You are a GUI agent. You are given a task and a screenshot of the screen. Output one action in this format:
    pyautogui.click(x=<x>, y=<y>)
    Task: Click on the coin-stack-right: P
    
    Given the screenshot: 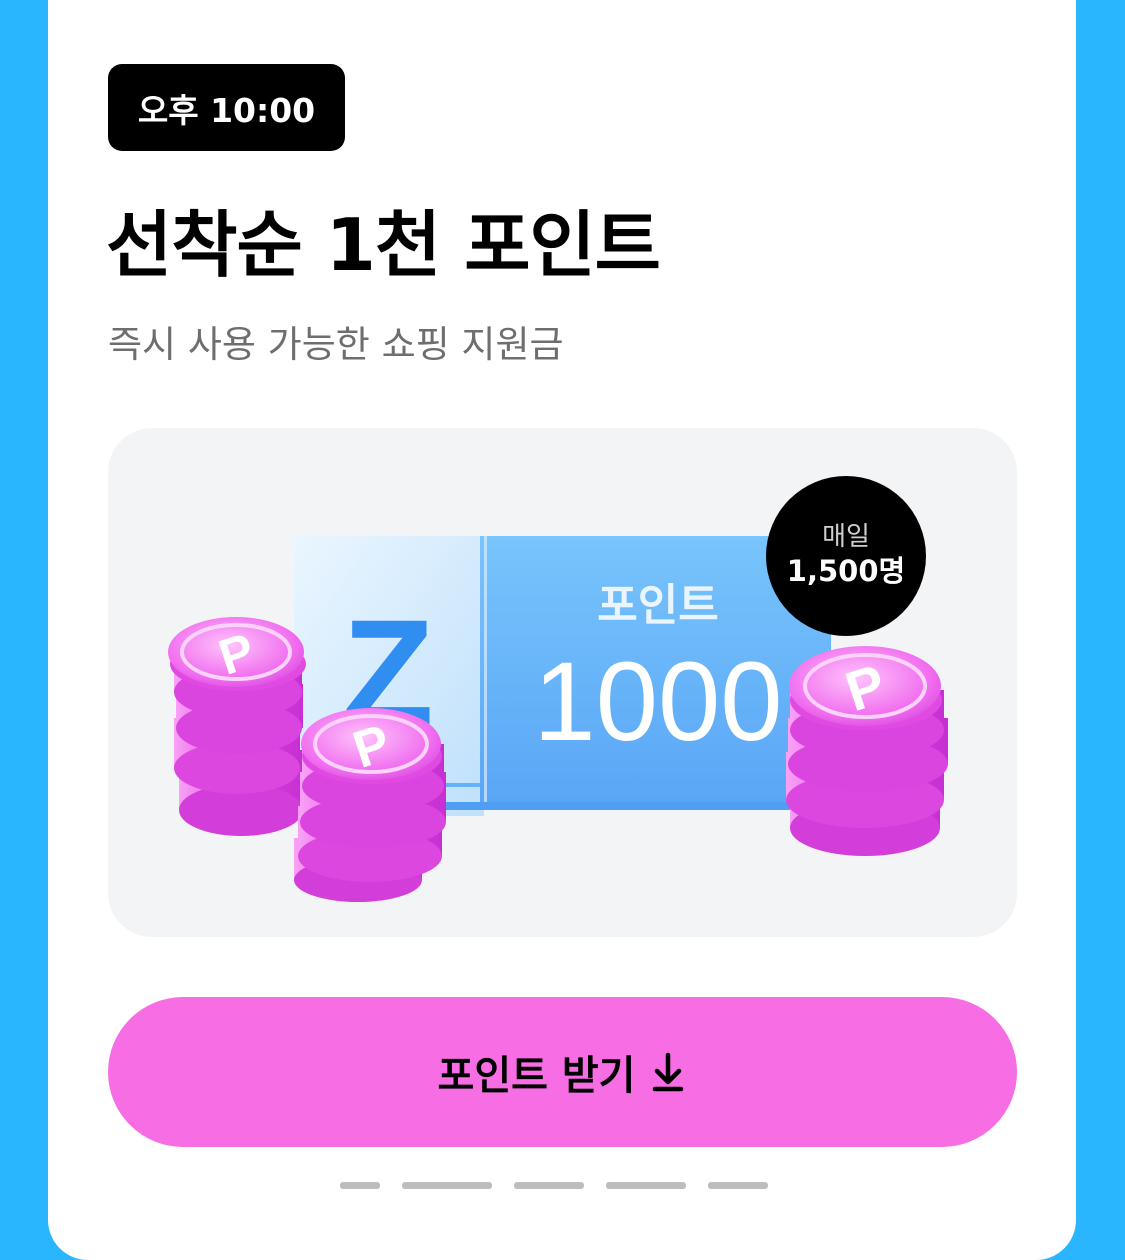 What is the action you would take?
    pyautogui.click(x=867, y=751)
    